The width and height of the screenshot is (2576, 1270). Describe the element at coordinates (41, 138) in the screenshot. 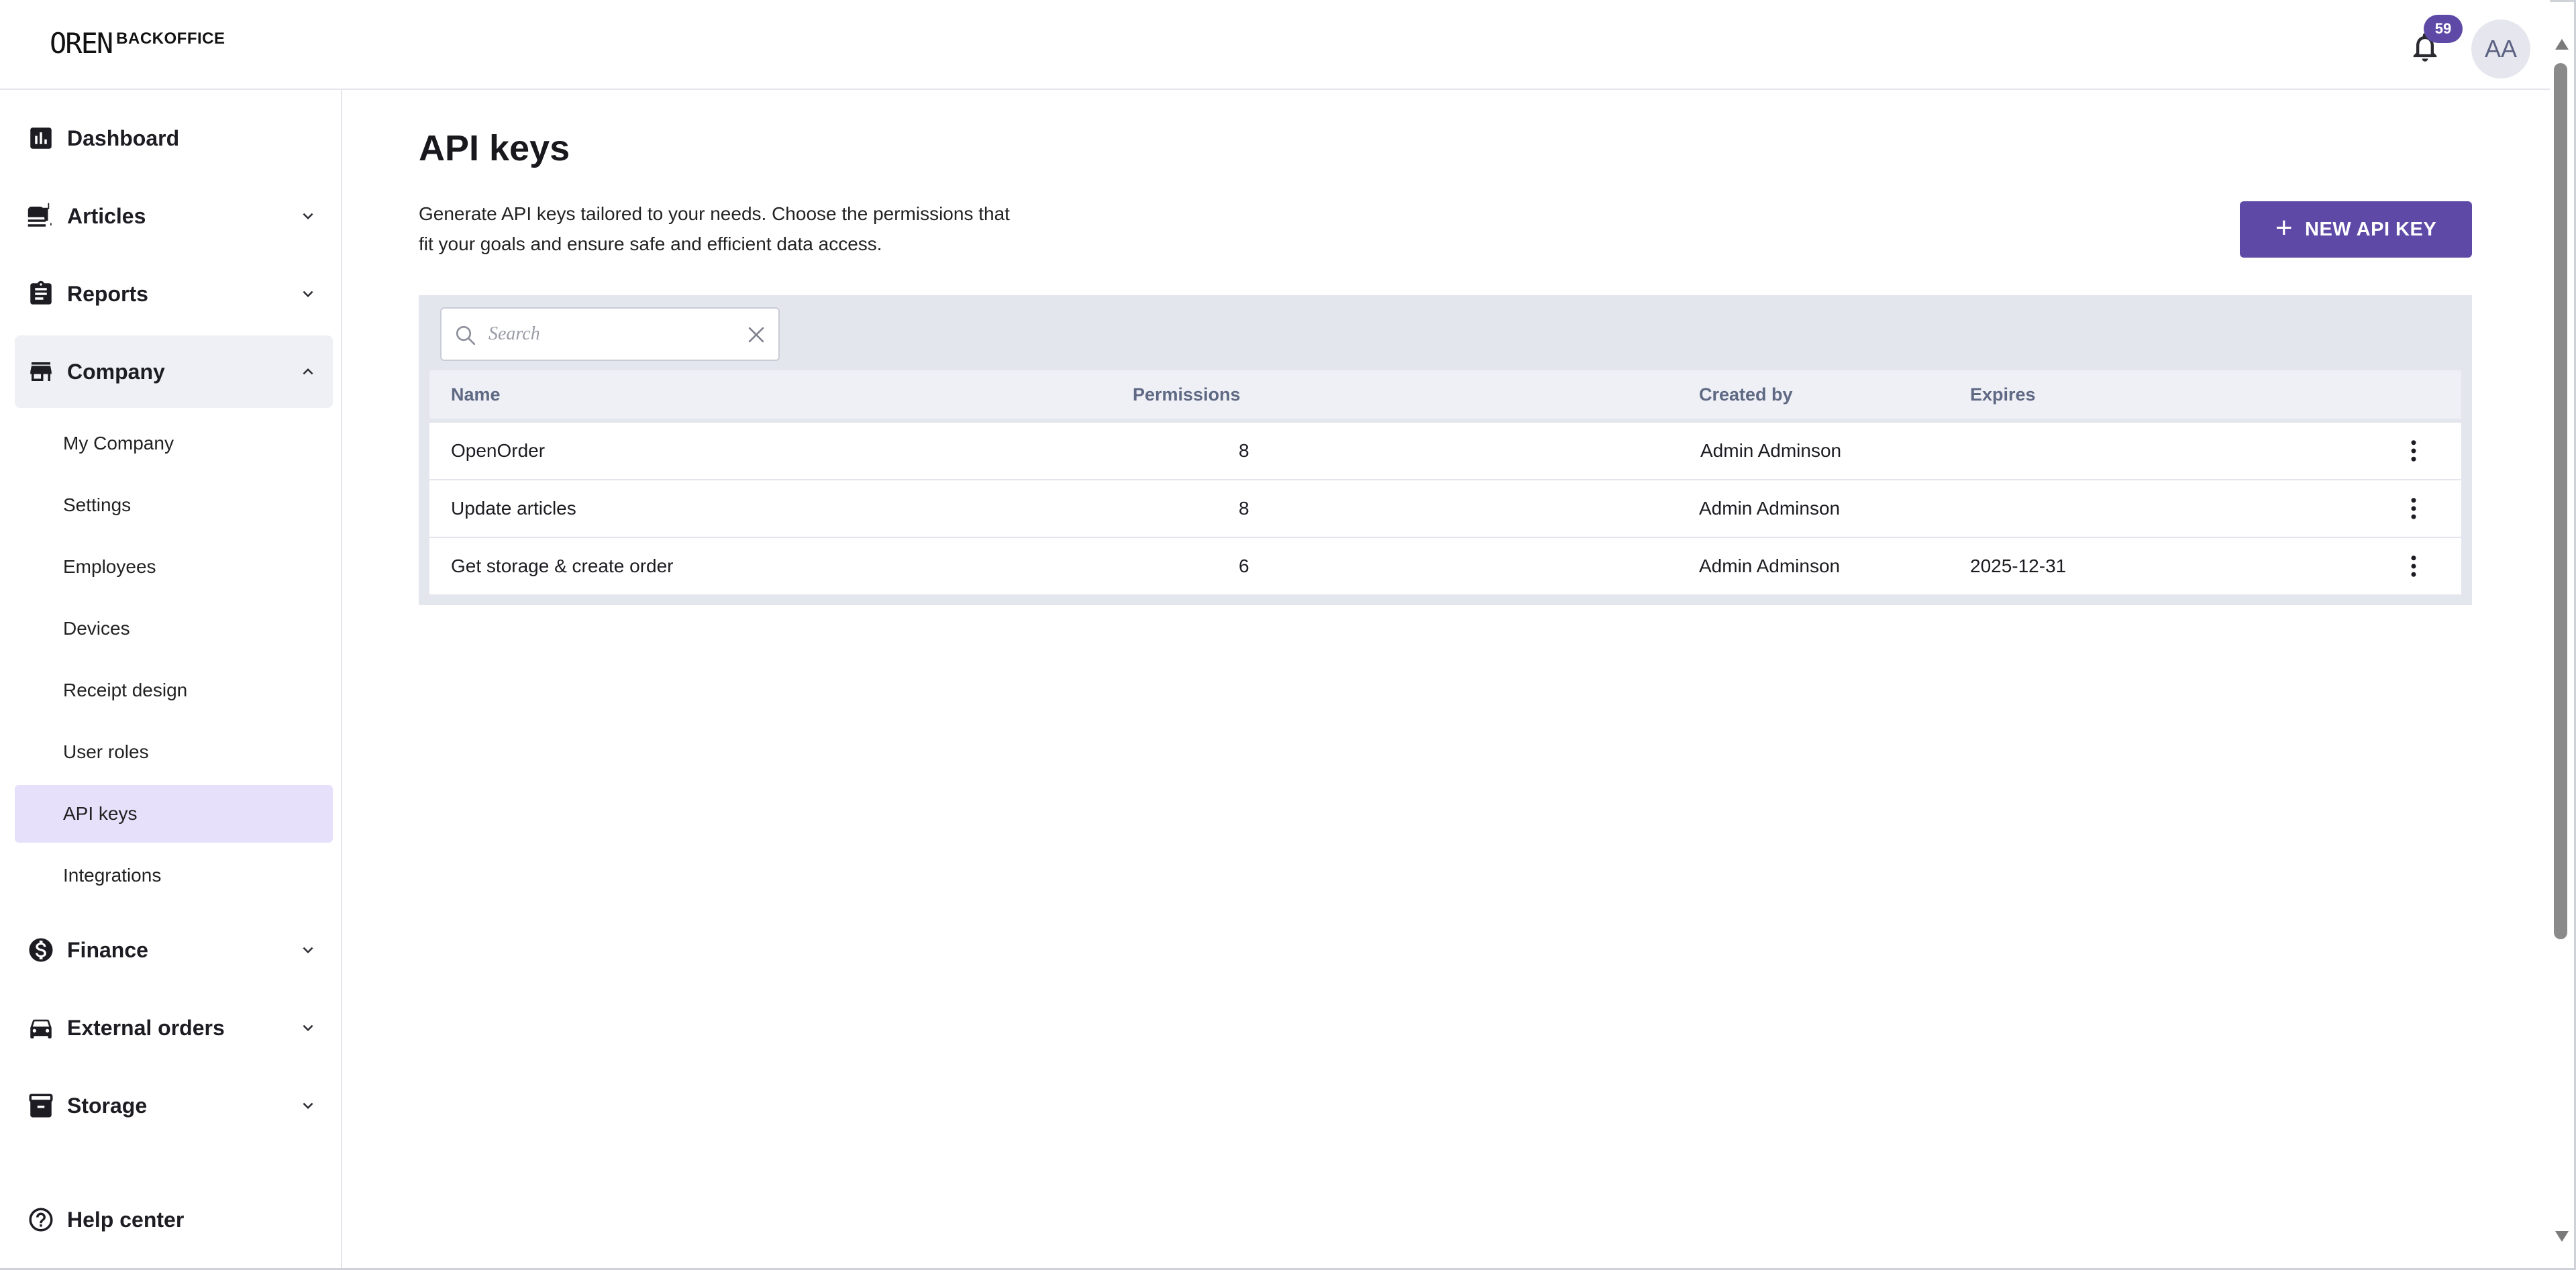

I see `bar-chart-icon` at that location.